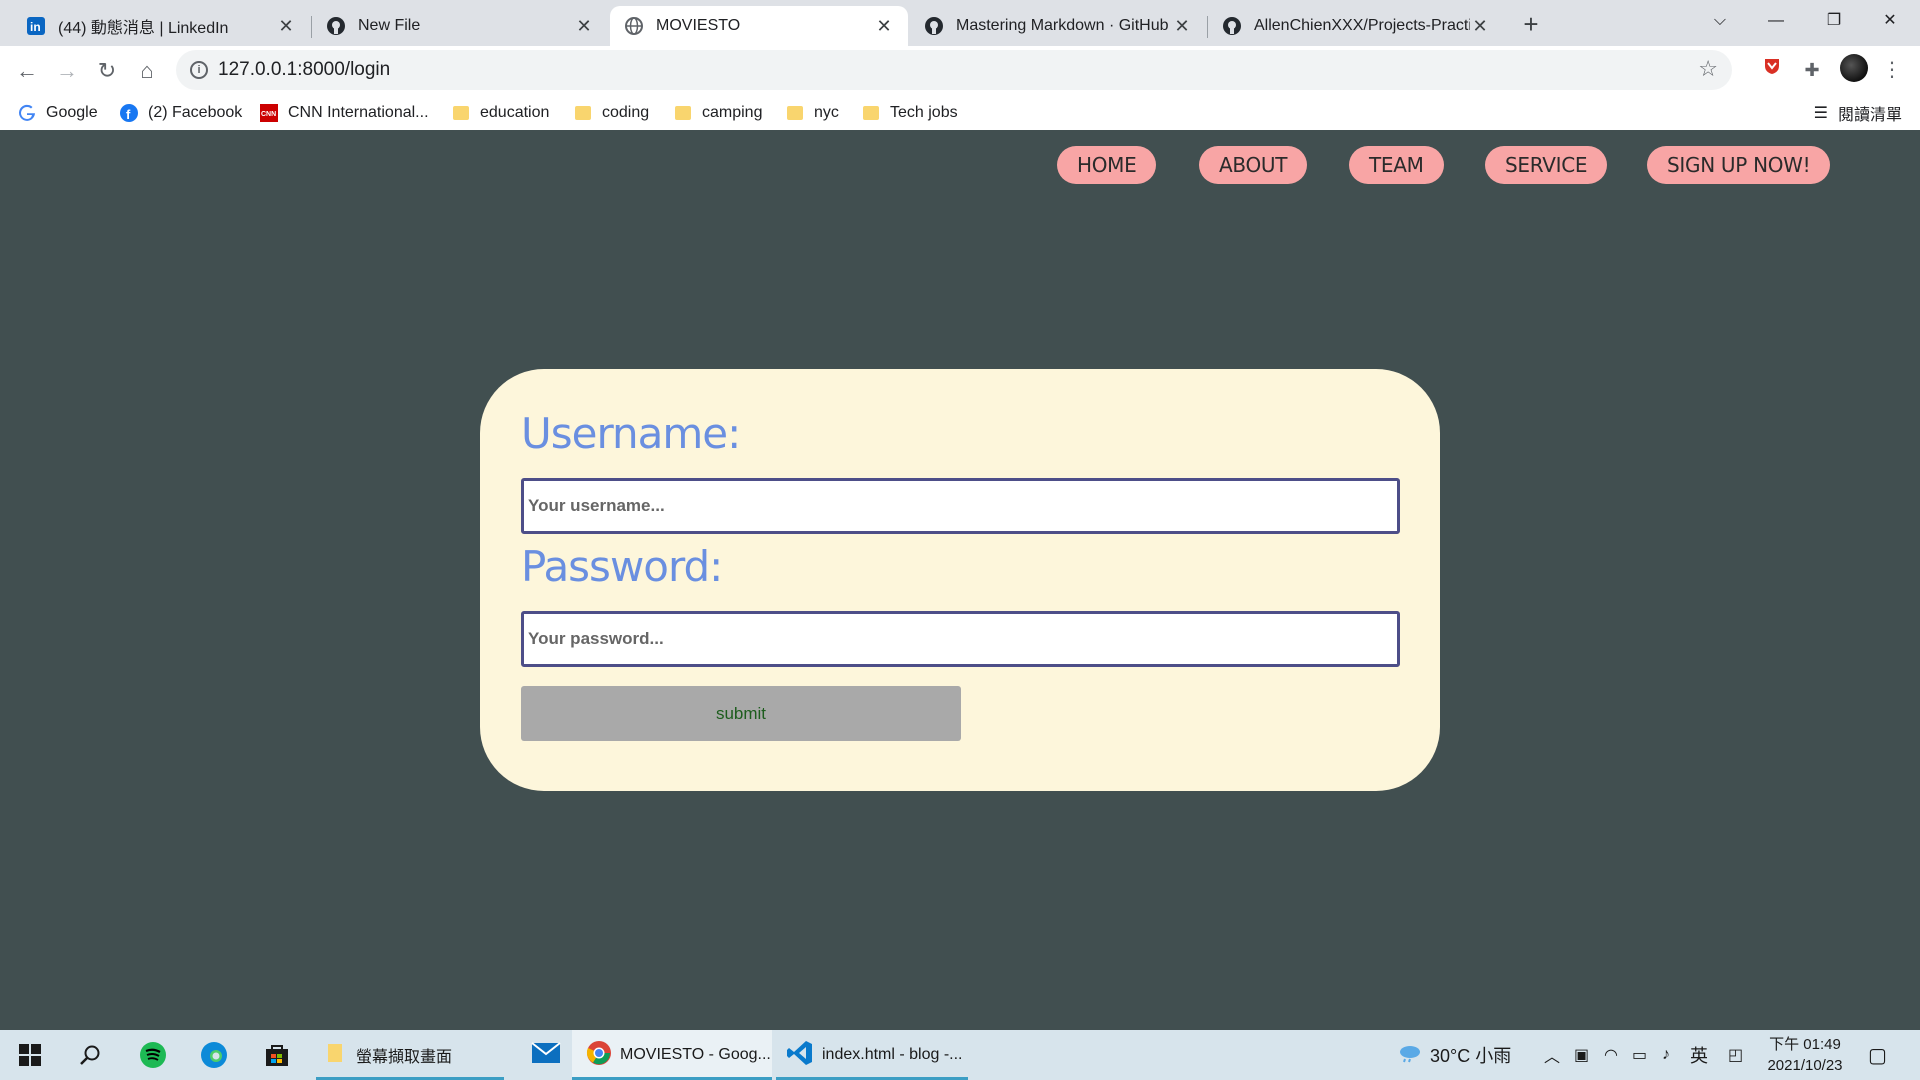  Describe the element at coordinates (1834, 21) in the screenshot. I see `restore-icon: ❐` at that location.